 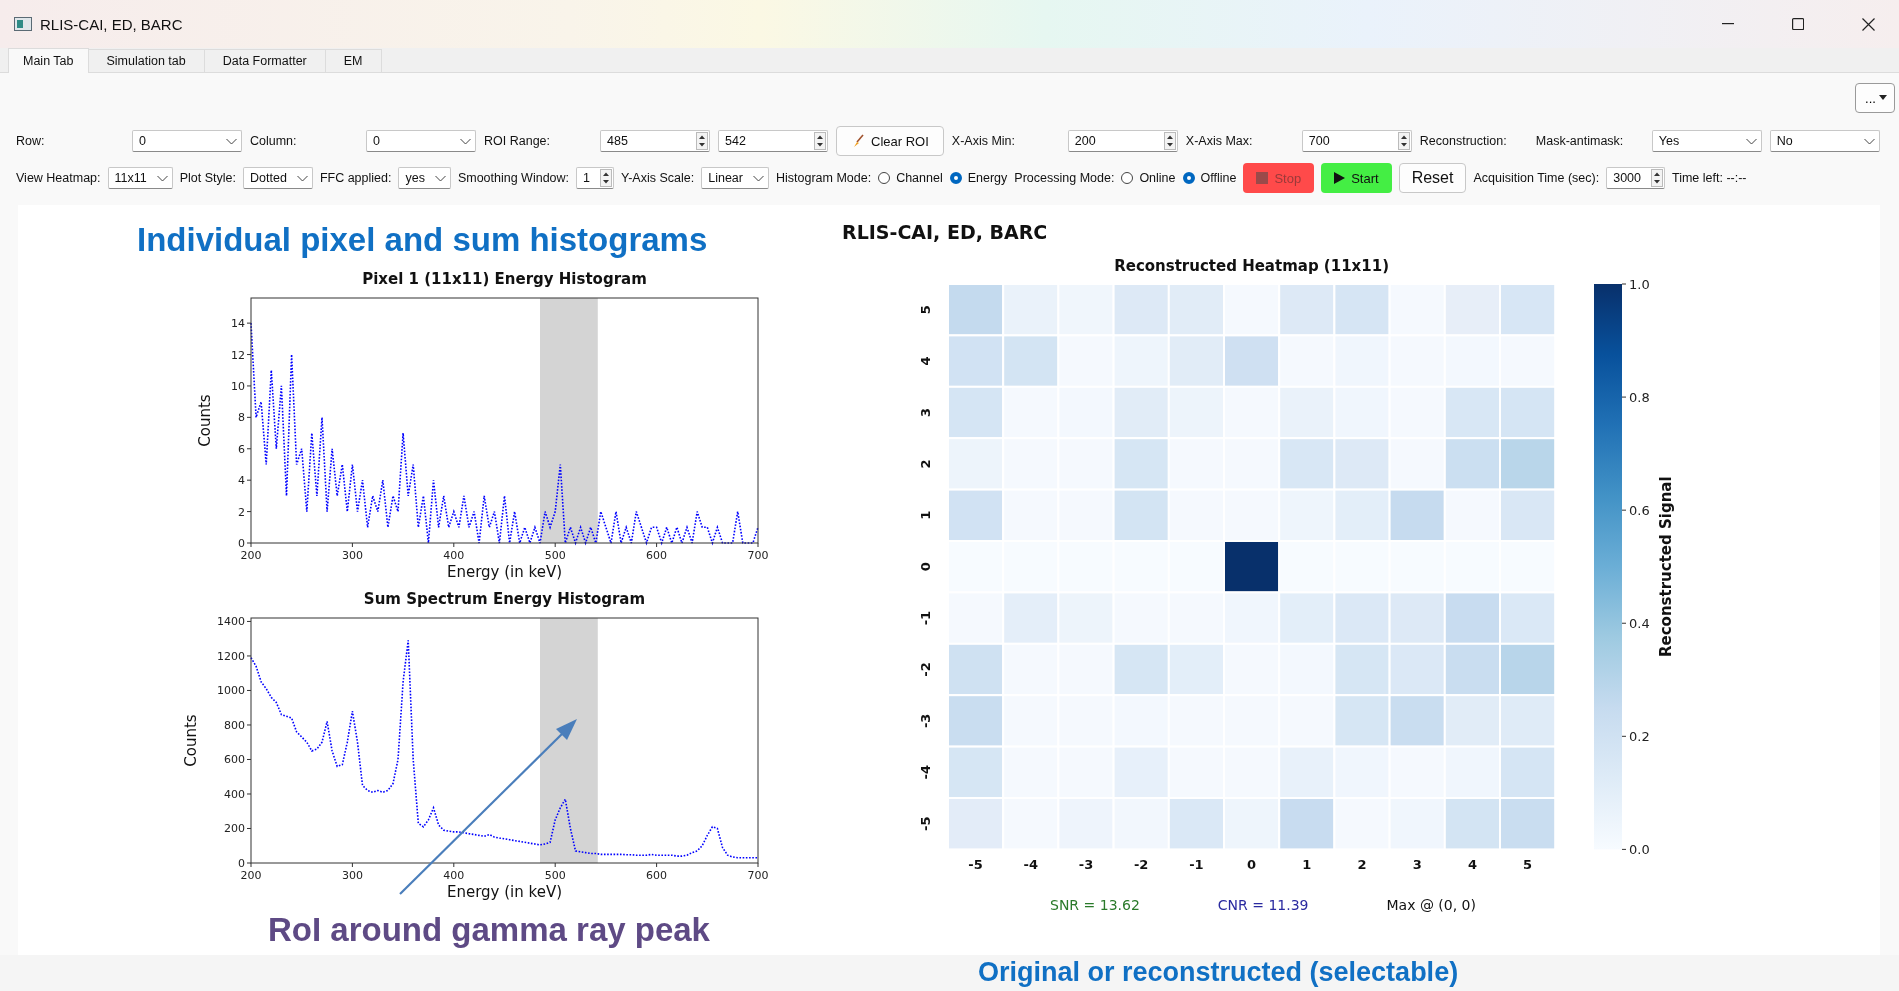 What do you see at coordinates (1635, 624) in the screenshot?
I see `axis-tick: 0.4` at bounding box center [1635, 624].